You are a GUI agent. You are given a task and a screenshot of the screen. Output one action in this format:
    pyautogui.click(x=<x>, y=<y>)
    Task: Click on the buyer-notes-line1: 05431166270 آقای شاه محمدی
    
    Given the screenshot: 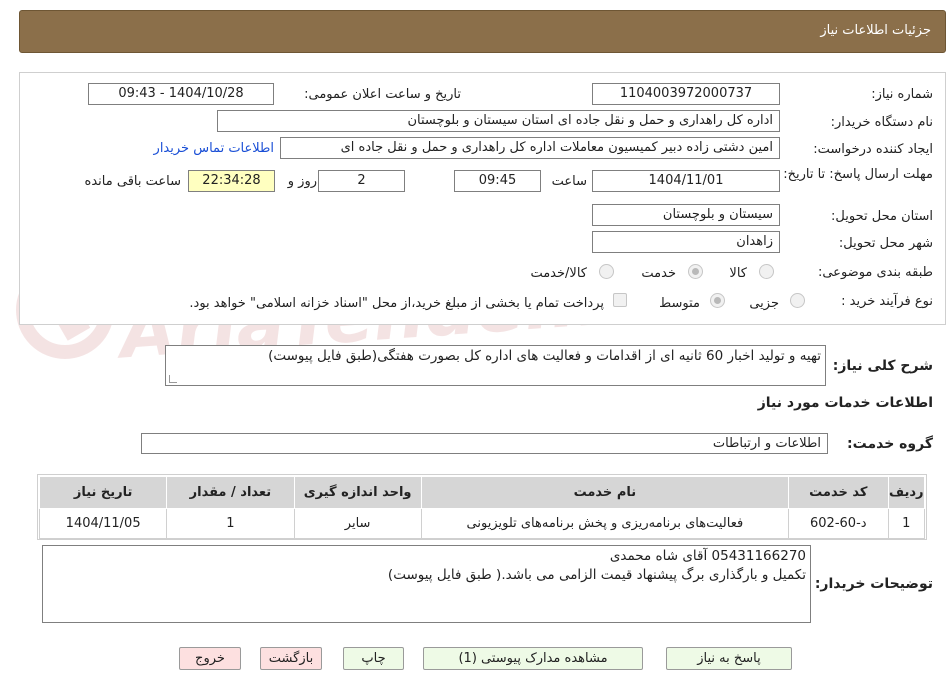 What is the action you would take?
    pyautogui.click(x=707, y=556)
    